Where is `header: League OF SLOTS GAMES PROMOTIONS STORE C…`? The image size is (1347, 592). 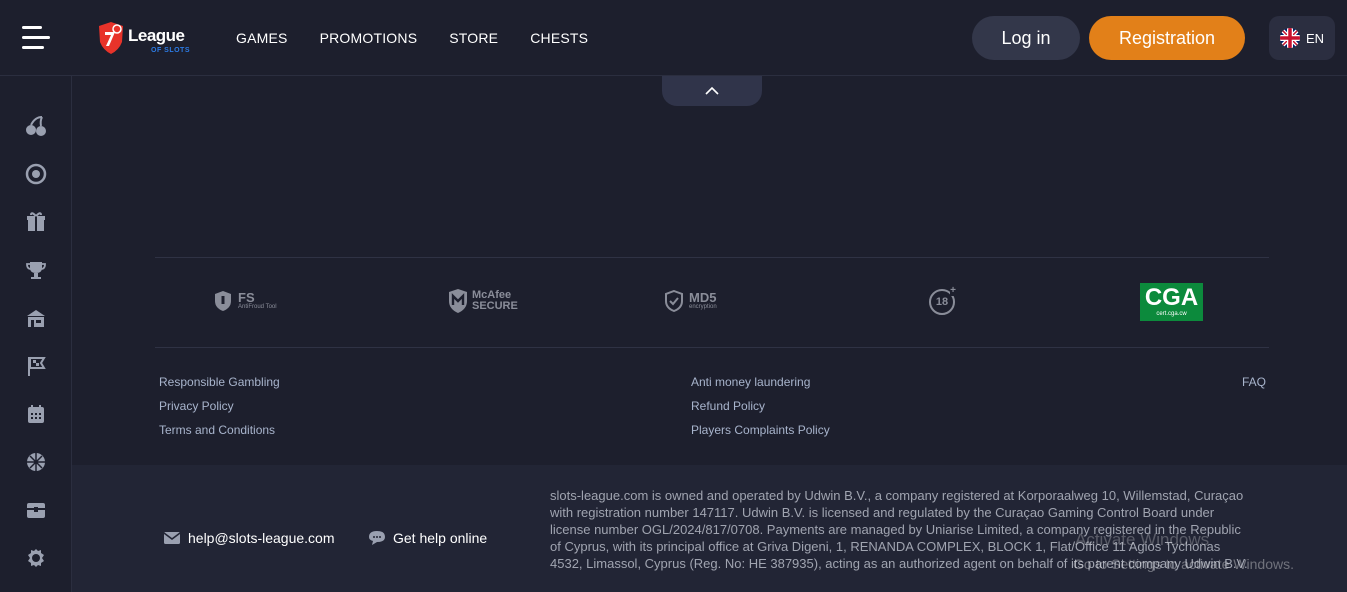 header: League OF SLOTS GAMES PROMOTIONS STORE C… is located at coordinates (673, 38).